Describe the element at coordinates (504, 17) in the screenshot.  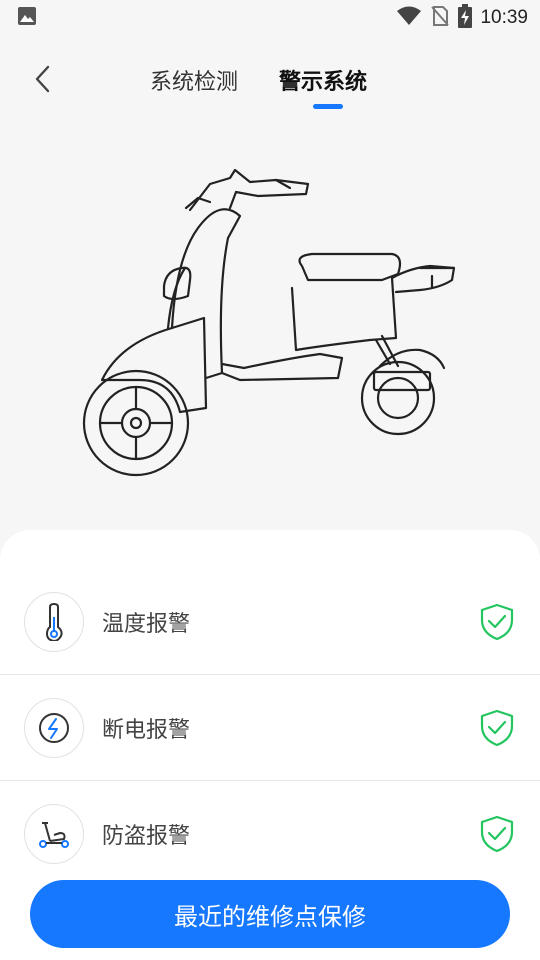
I see `status-time: 10:39` at that location.